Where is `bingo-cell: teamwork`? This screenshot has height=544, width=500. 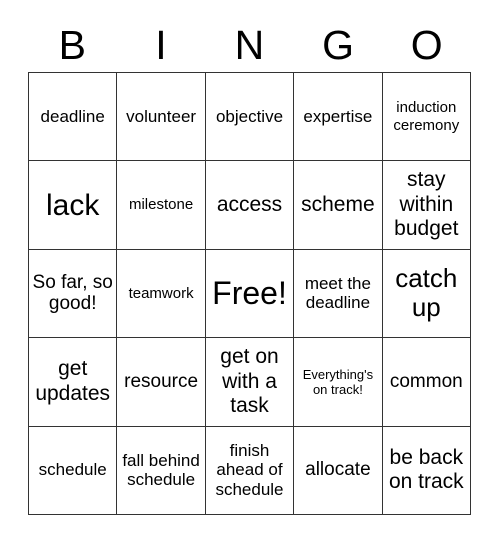
bingo-cell: teamwork is located at coordinates (161, 294).